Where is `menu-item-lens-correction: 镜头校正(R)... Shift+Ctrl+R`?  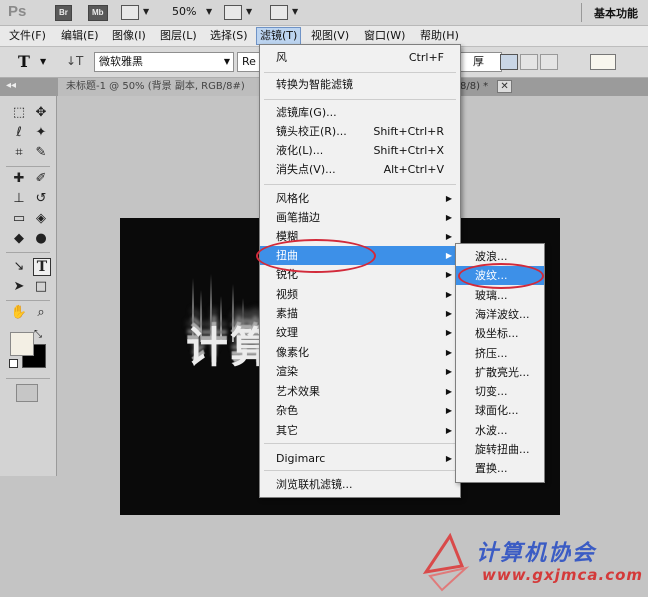 menu-item-lens-correction: 镜头校正(R)... Shift+Ctrl+R is located at coordinates (360, 131).